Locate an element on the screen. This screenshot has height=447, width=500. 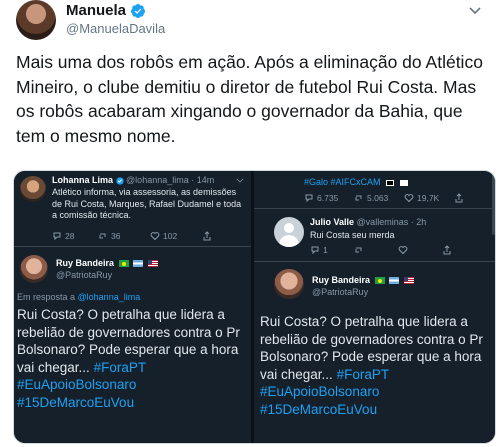
quoted-avatar-default is located at coordinates (289, 232).